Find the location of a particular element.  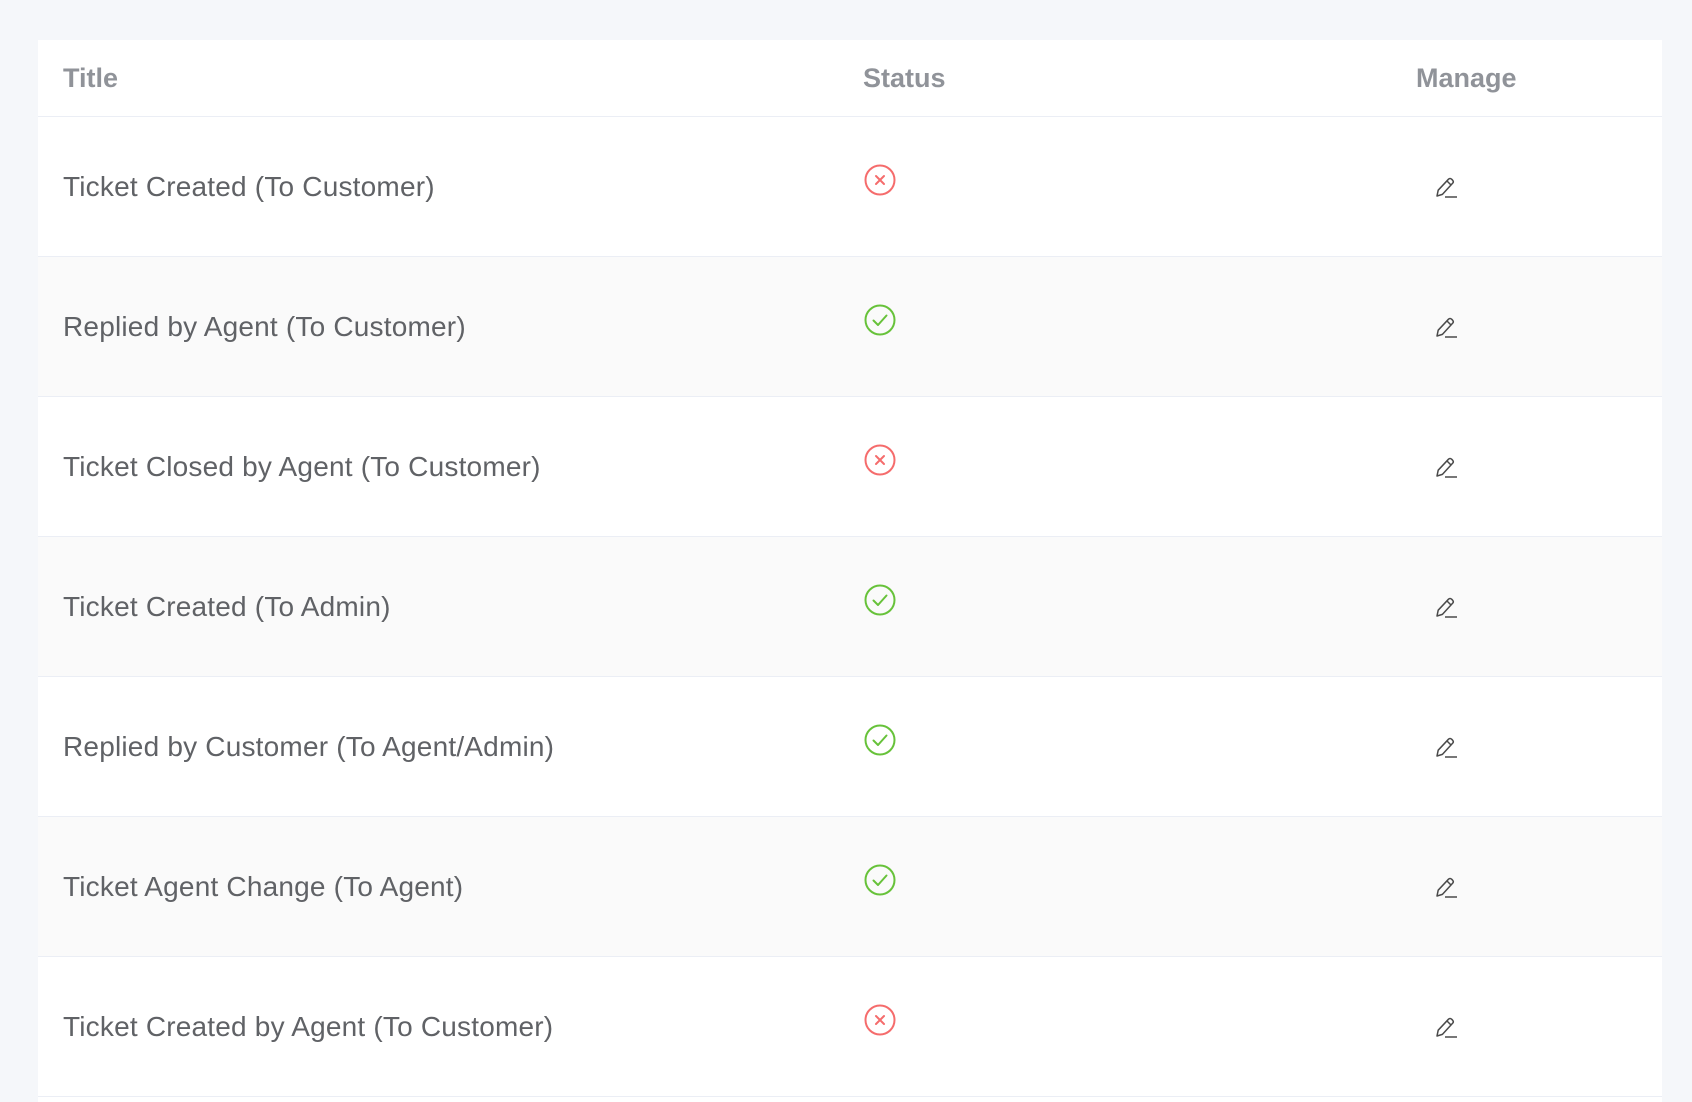

row-title: Ticket Created (To Admin) is located at coordinates (227, 606).